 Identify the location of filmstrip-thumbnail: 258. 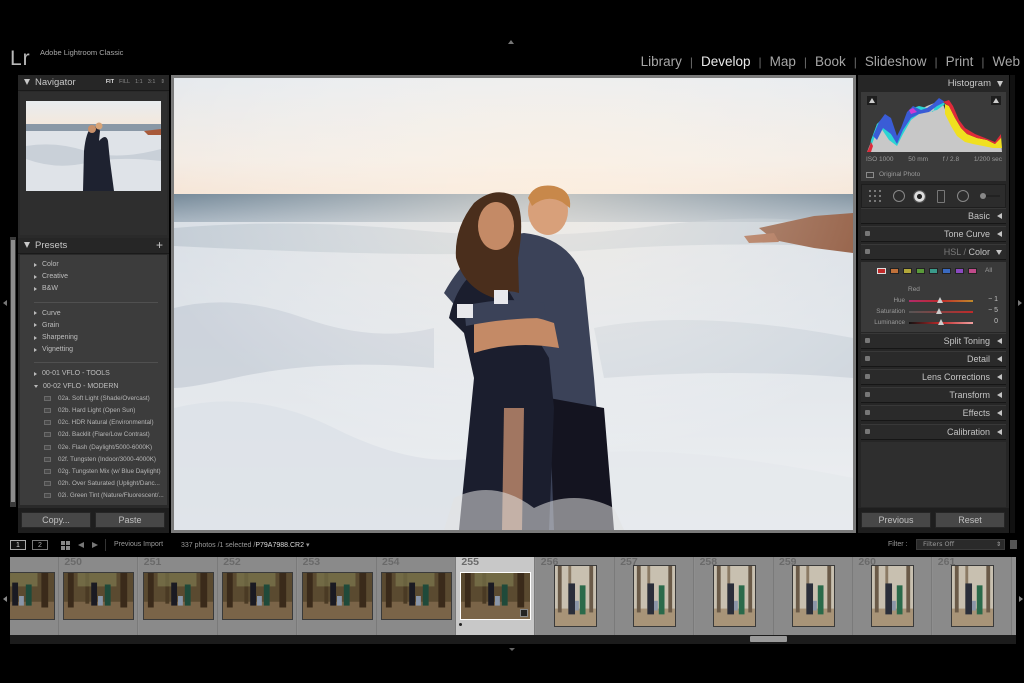
(734, 596).